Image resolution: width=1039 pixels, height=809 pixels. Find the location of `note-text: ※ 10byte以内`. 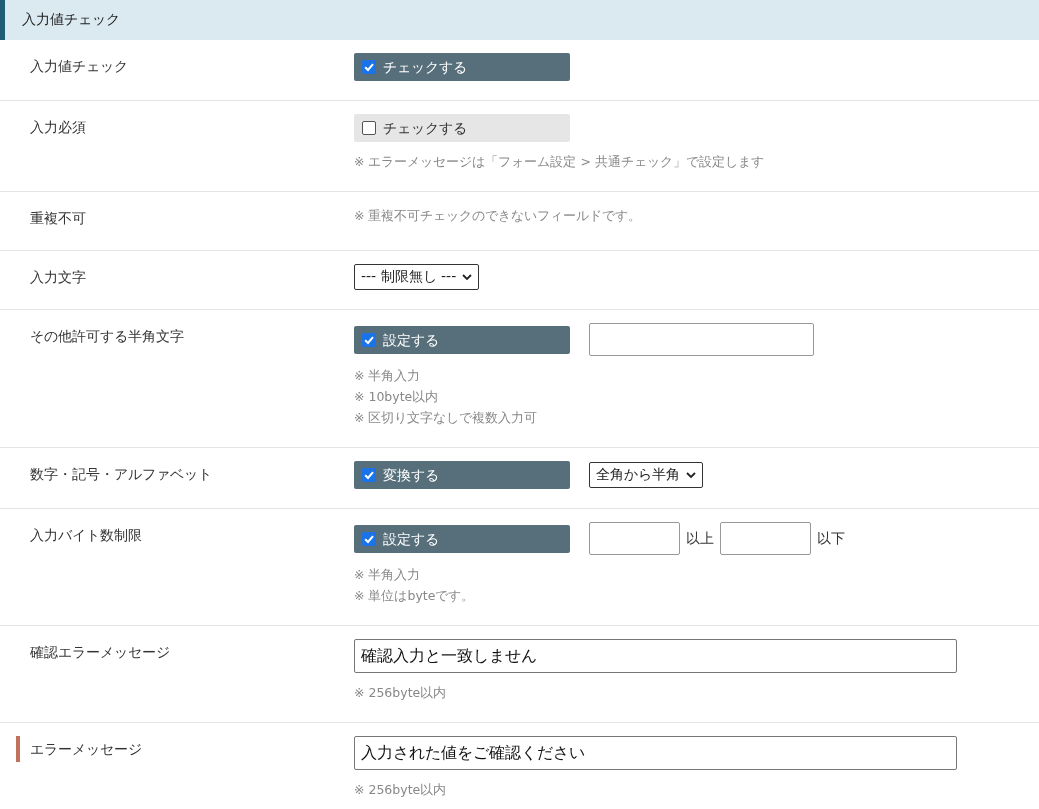

note-text: ※ 10byte以内 is located at coordinates (397, 397).